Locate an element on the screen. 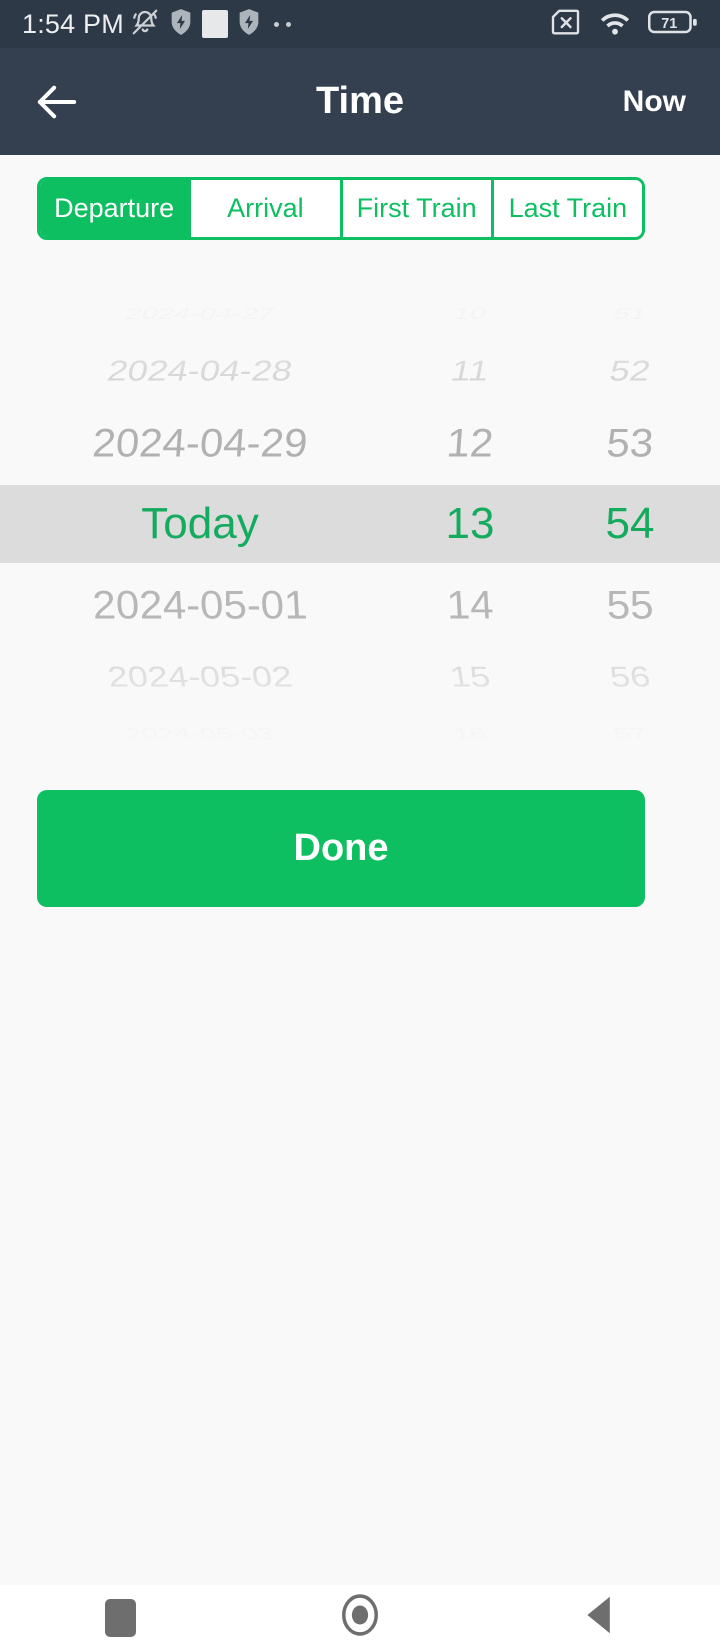  recents-square-icon is located at coordinates (120, 1617).